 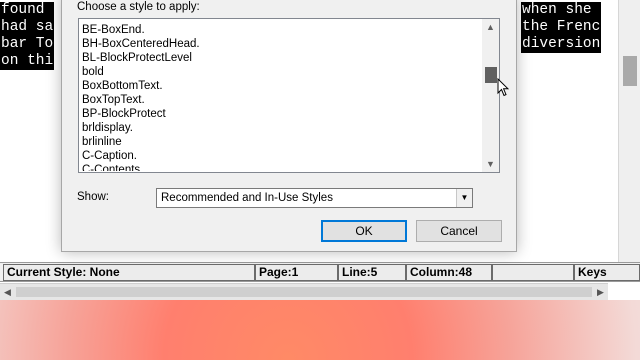 I want to click on document-text-right: diversion, so click(x=561, y=44).